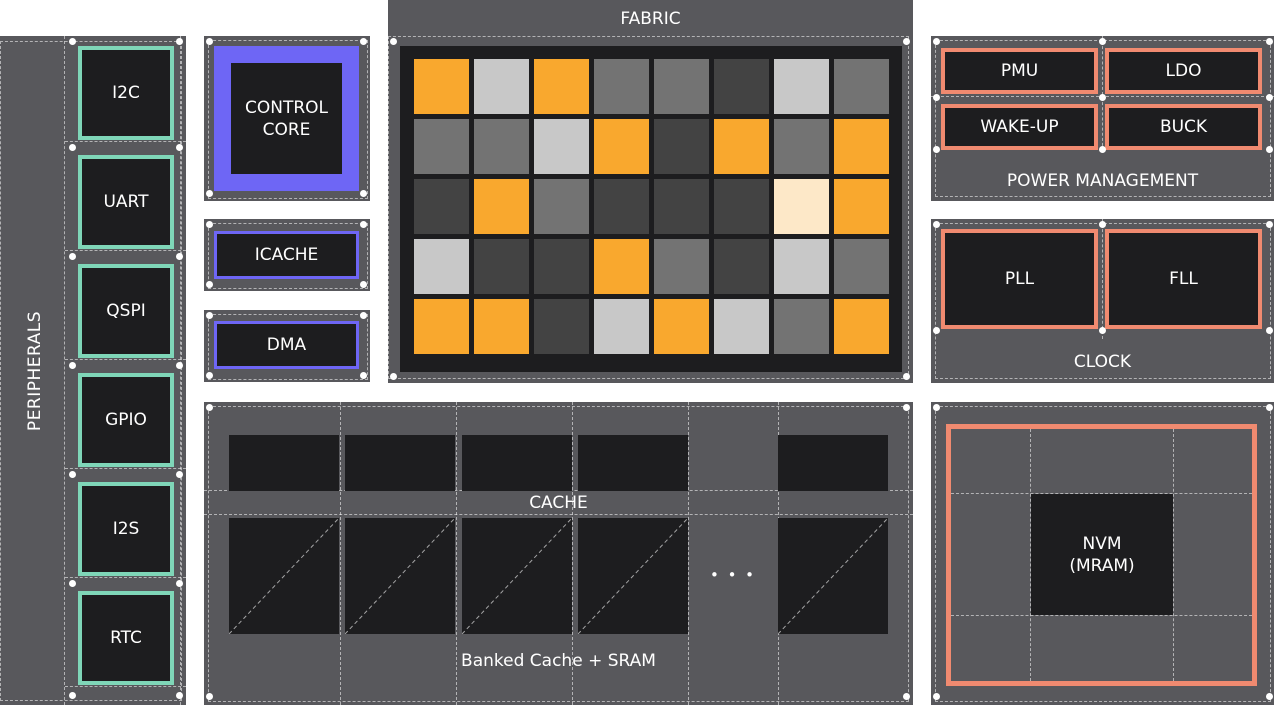  I want to click on peripheral-uart: UART, so click(126, 202).